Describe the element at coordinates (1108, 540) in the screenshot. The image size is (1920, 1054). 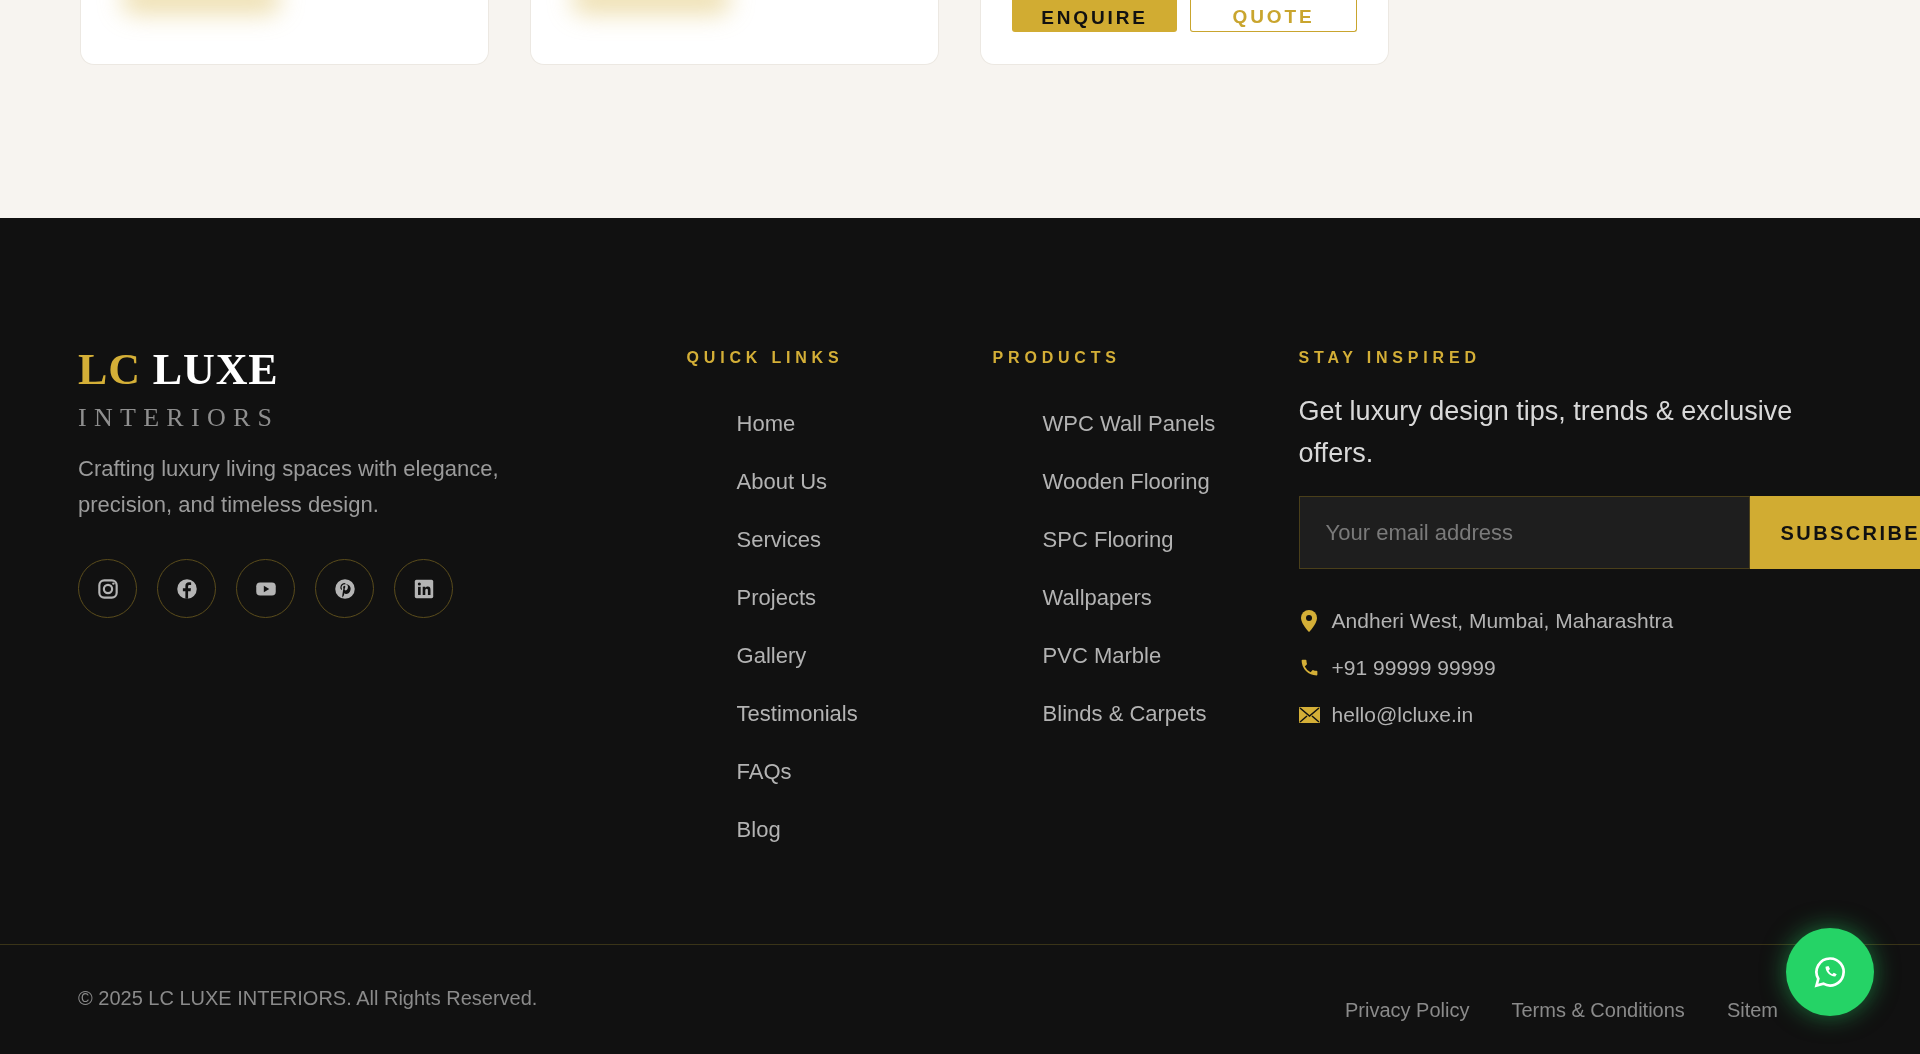
I see `footer-link: SPC Flooring` at that location.